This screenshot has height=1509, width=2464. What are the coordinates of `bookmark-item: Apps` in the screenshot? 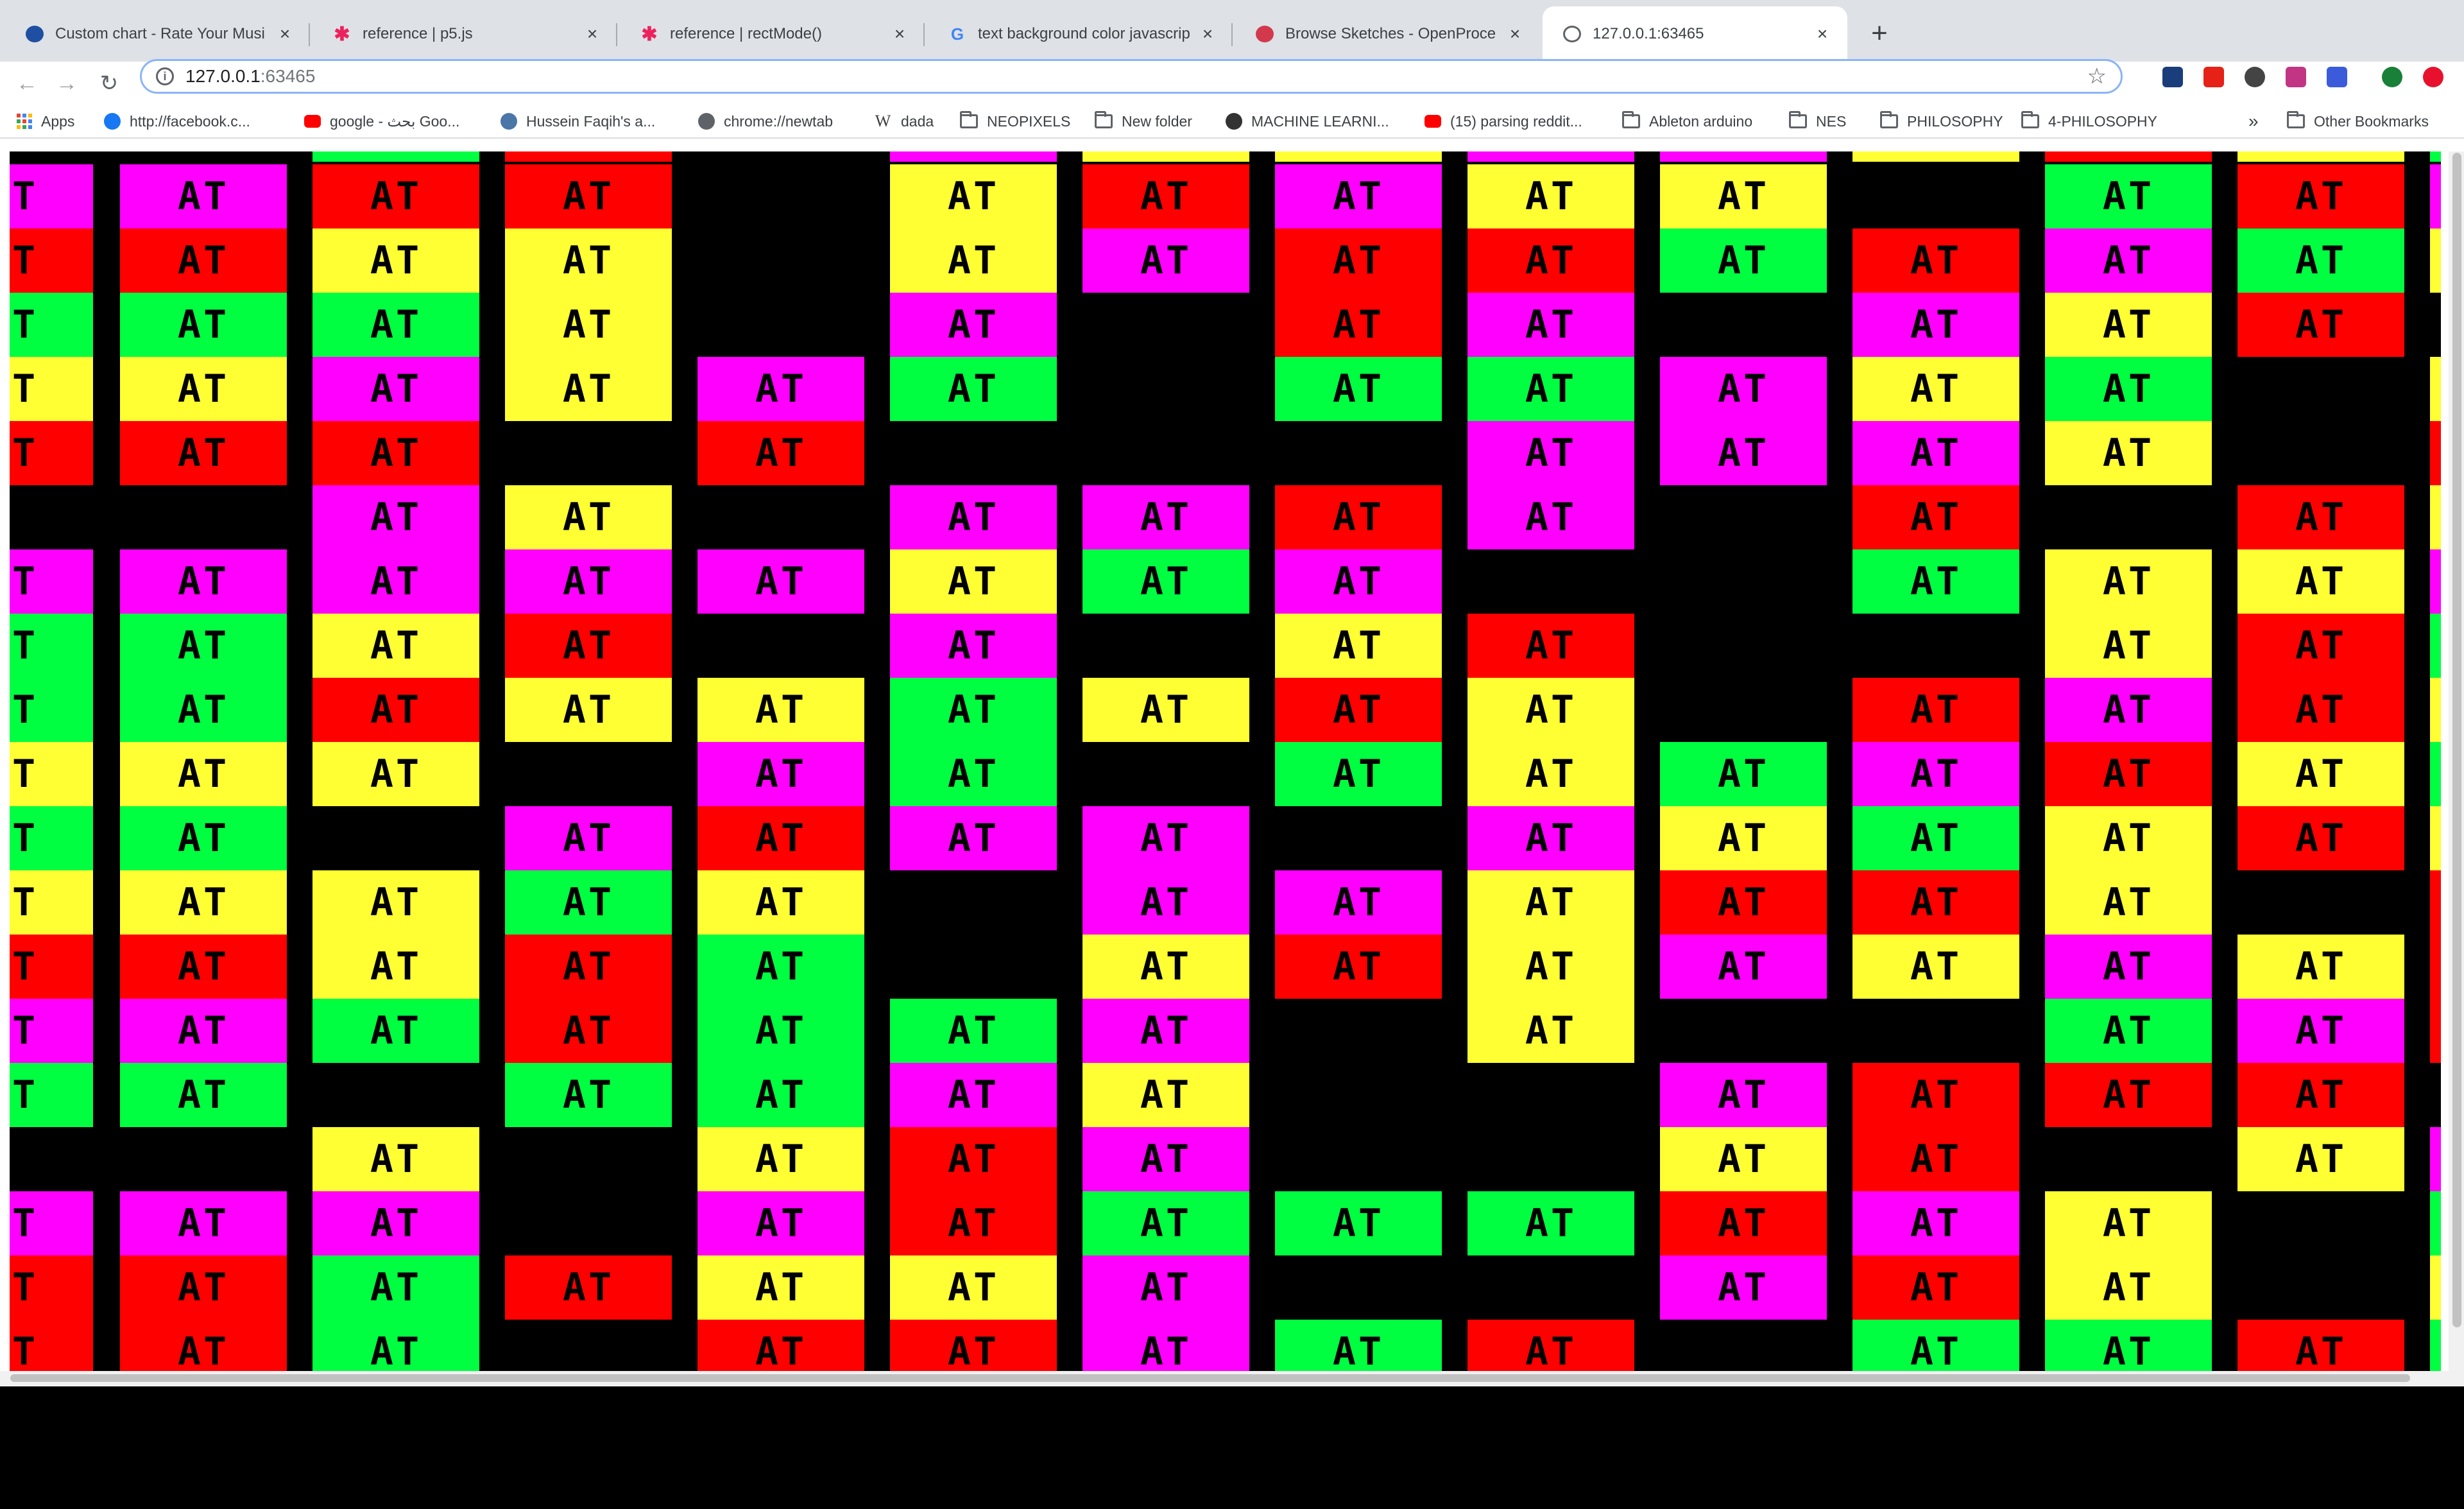 It's located at (45, 121).